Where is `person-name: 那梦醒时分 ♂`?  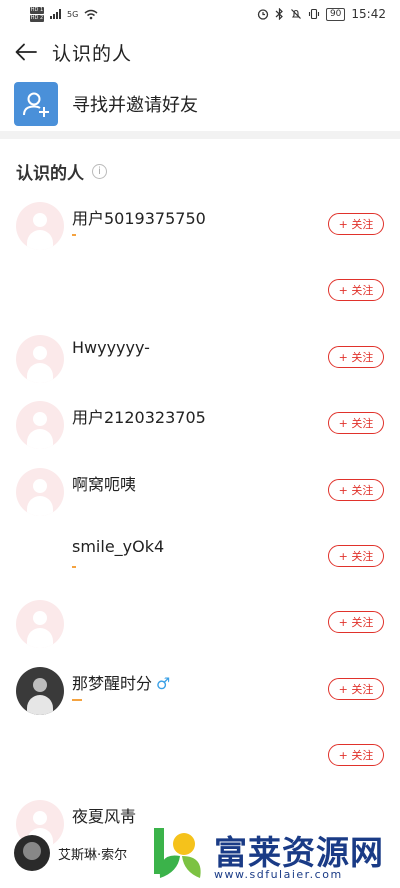 person-name: 那梦醒时分 ♂ is located at coordinates (121, 682).